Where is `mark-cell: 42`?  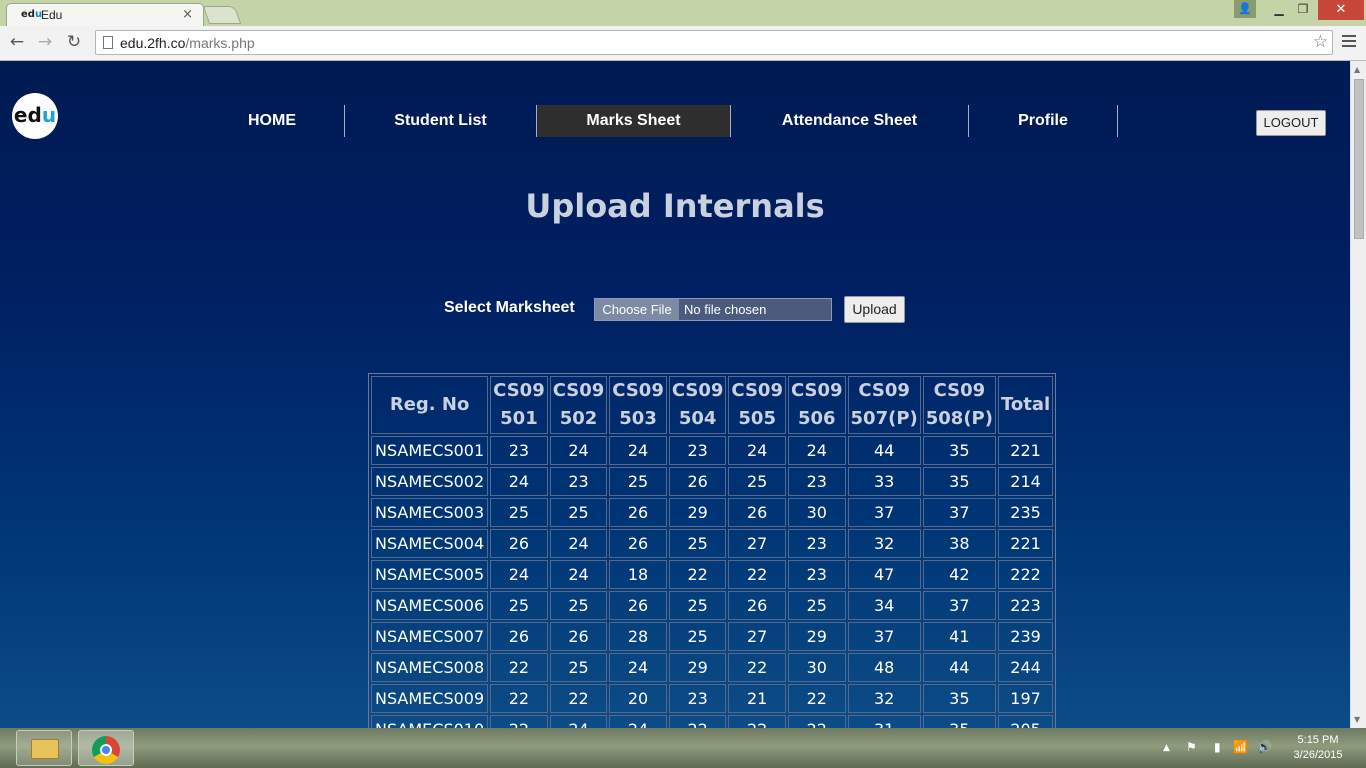
mark-cell: 42 is located at coordinates (959, 574).